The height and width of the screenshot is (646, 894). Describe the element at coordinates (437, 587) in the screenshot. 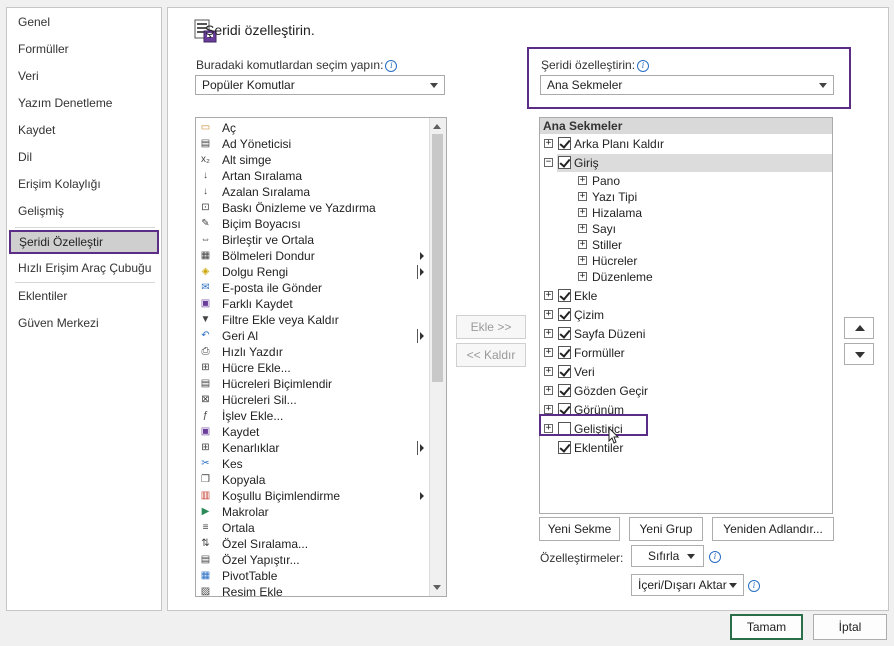

I see `scroll-down-icon` at that location.